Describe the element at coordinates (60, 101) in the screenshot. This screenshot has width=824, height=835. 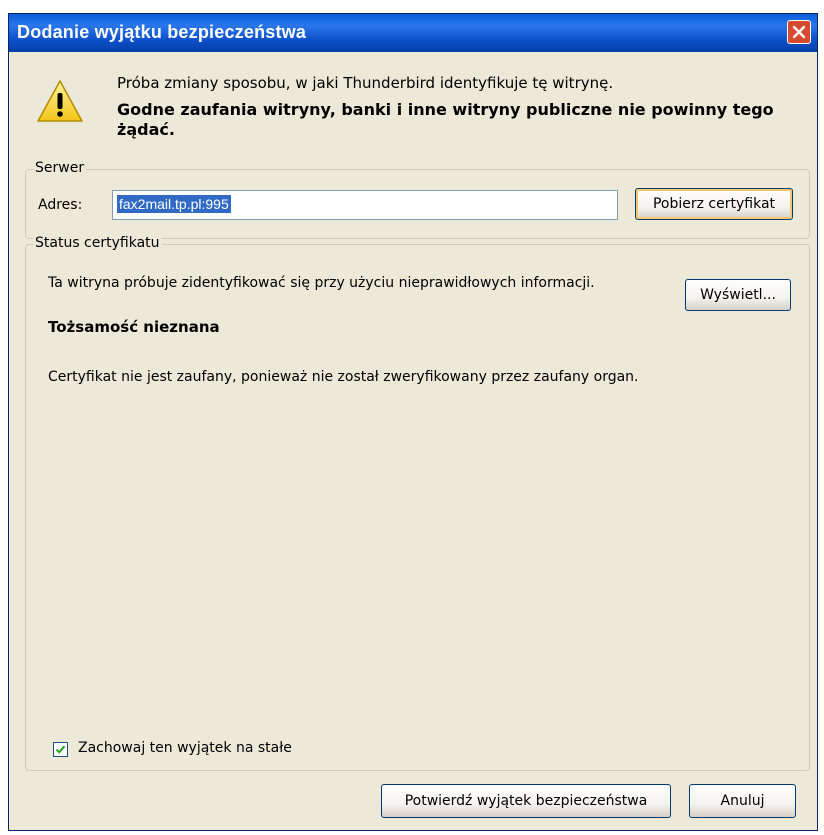
I see `warning-icon` at that location.